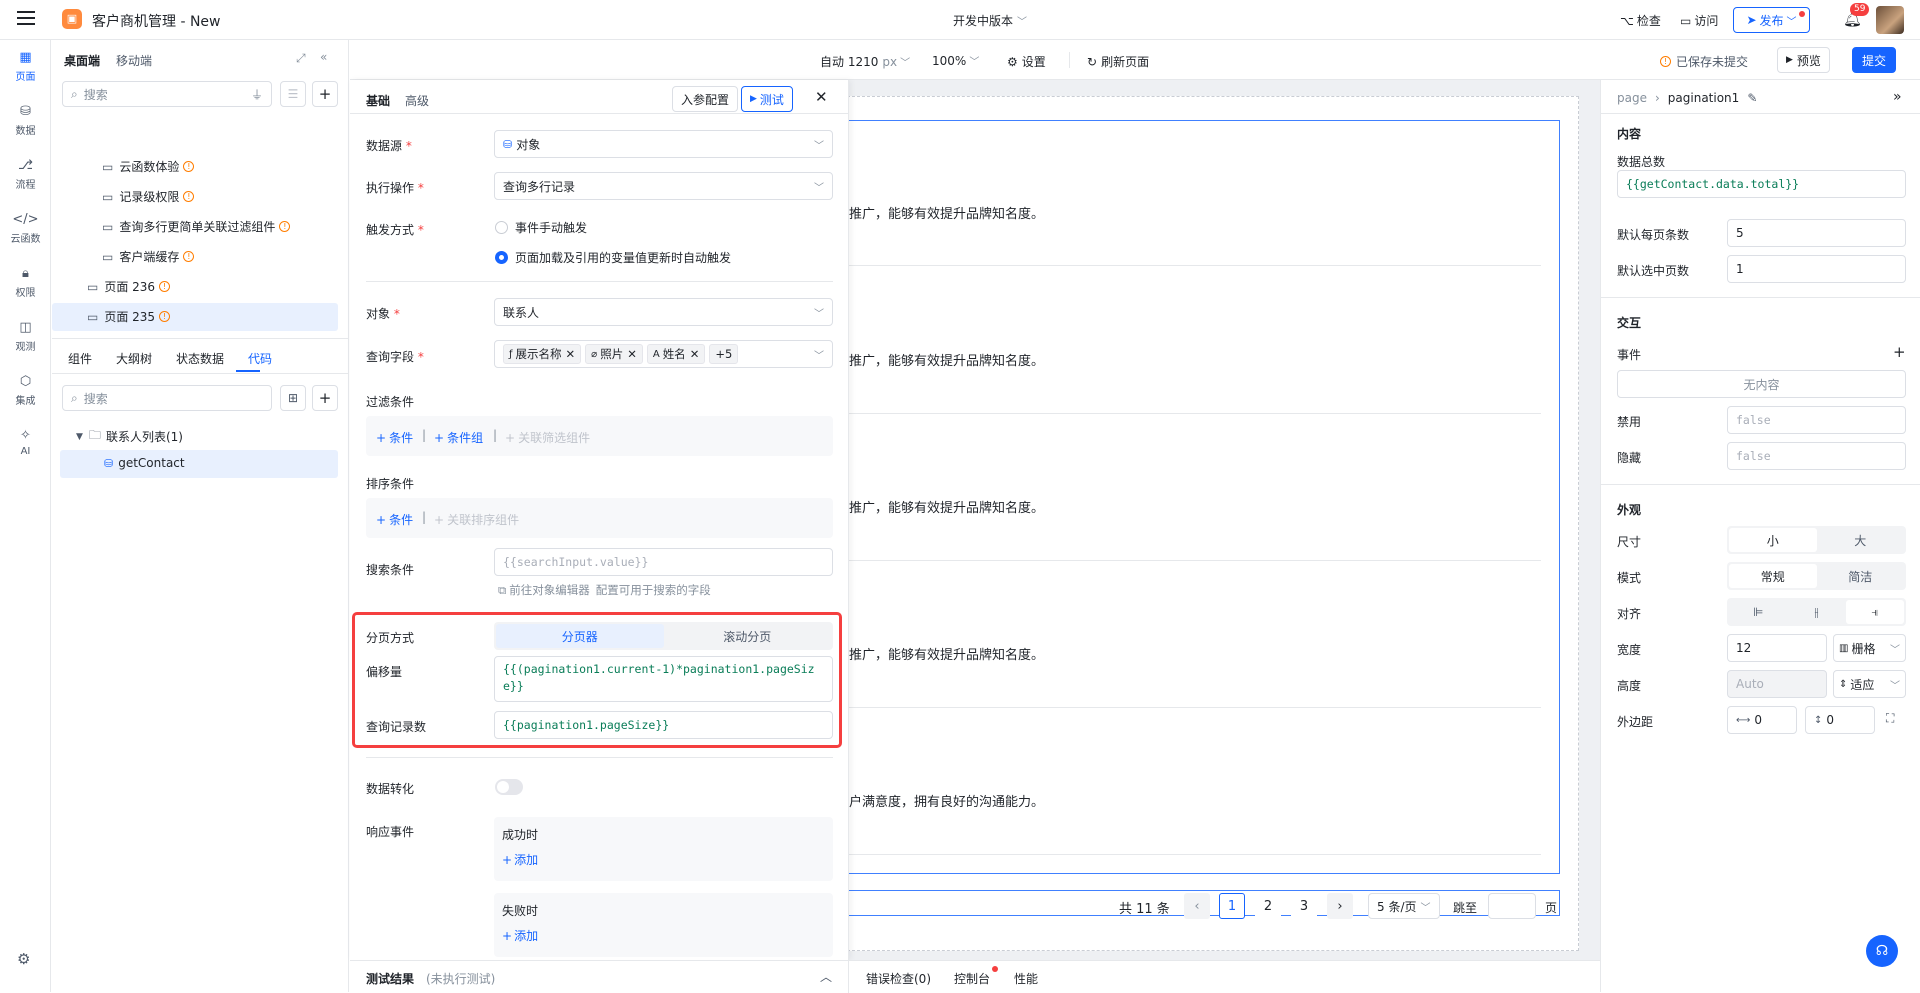  What do you see at coordinates (1840, 720) in the screenshot?
I see `margin-y-input: ↕ 0` at bounding box center [1840, 720].